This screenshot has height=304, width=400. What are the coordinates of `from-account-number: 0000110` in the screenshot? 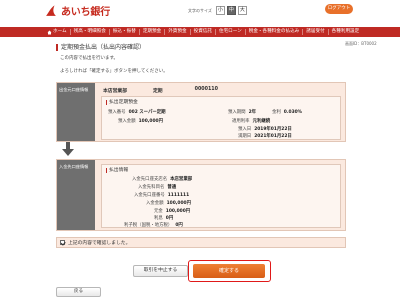 It's located at (206, 89).